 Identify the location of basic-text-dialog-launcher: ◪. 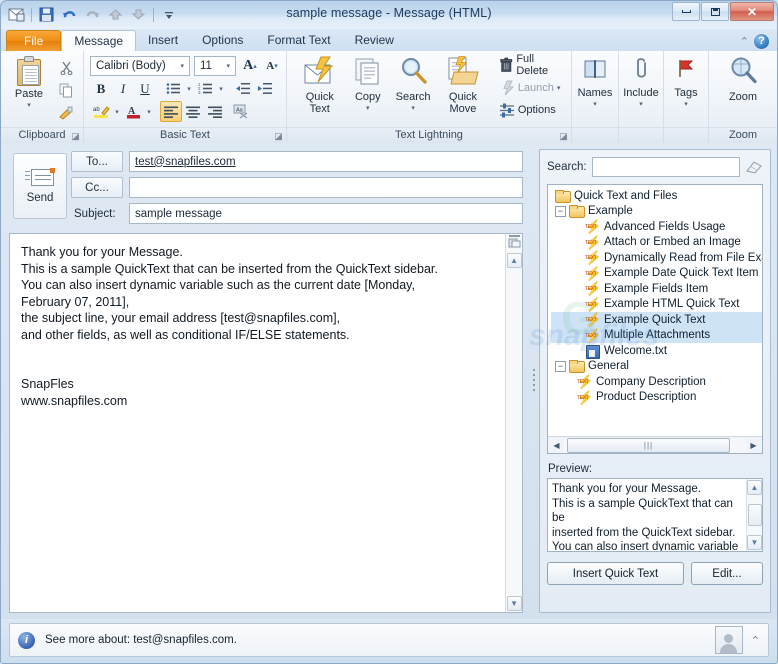
(278, 136).